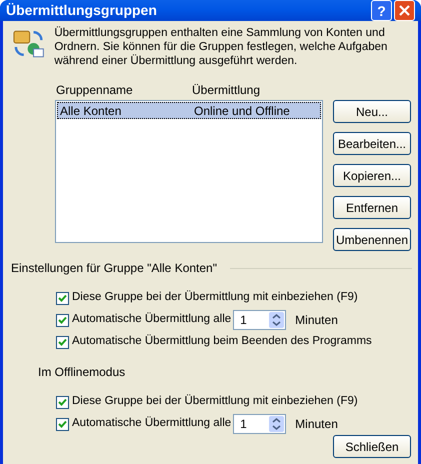  Describe the element at coordinates (372, 207) in the screenshot. I see `action-button: Entfernen` at that location.